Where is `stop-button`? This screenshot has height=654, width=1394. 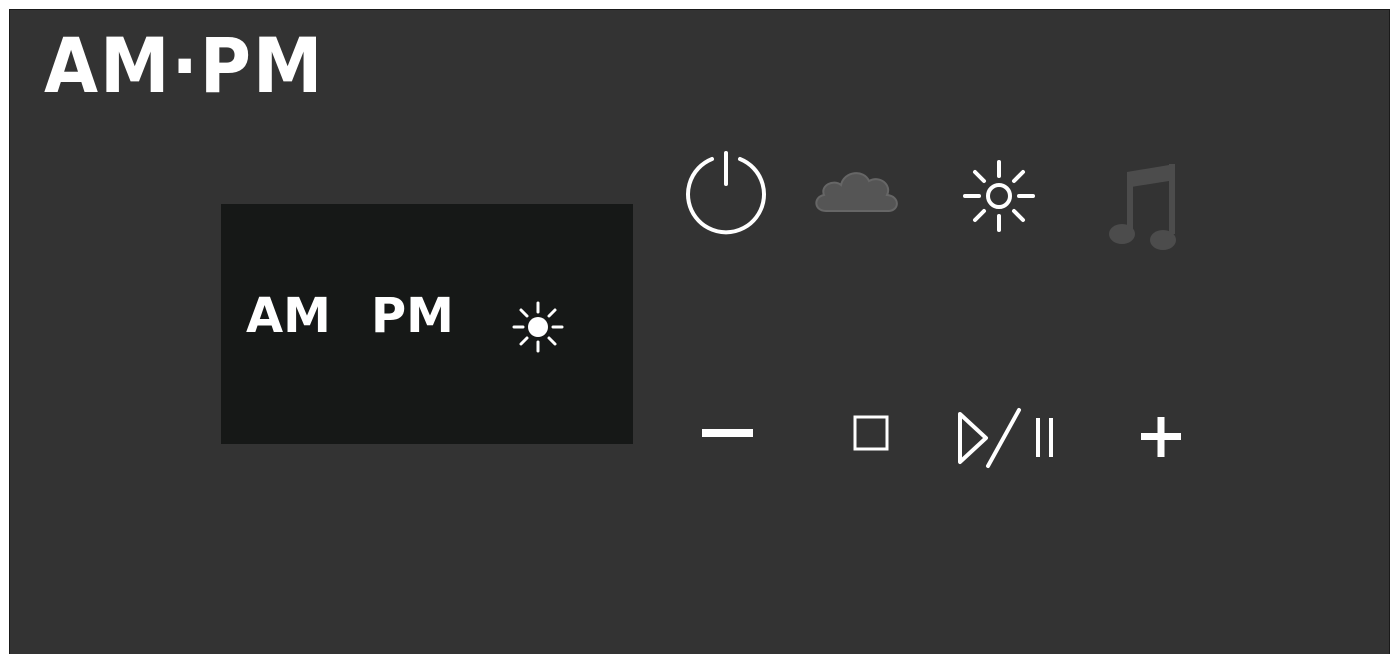
stop-button is located at coordinates (871, 433).